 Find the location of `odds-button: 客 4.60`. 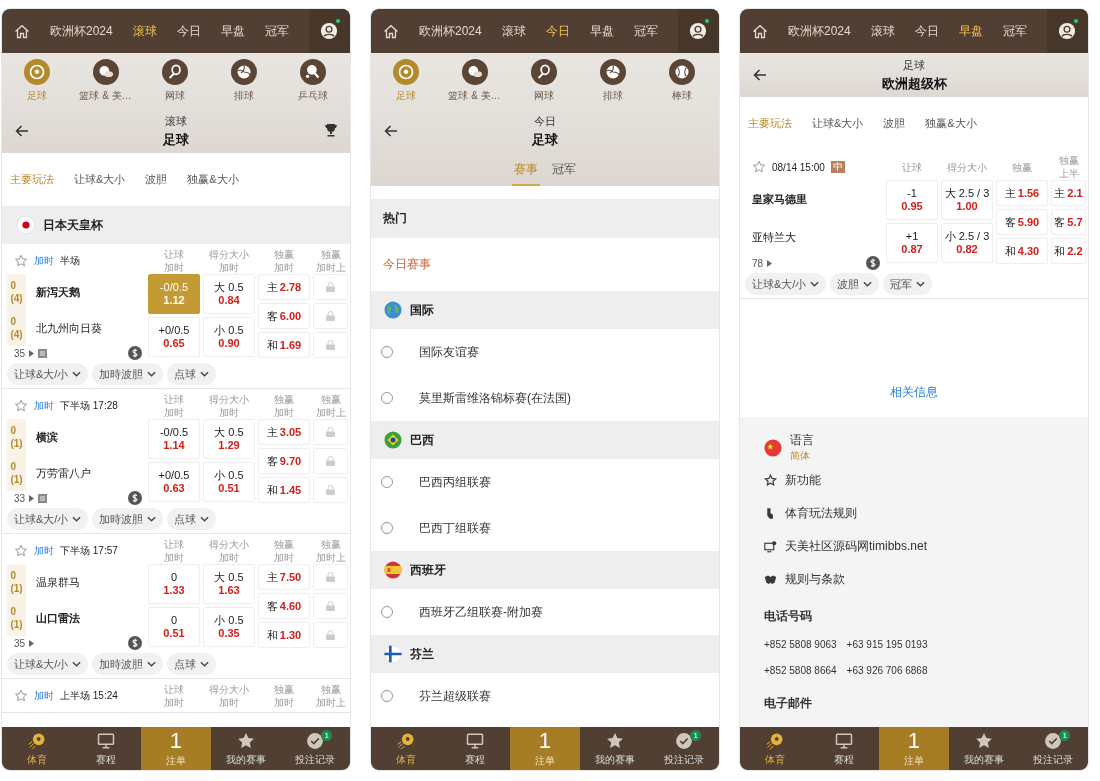

odds-button: 客 4.60 is located at coordinates (284, 606).